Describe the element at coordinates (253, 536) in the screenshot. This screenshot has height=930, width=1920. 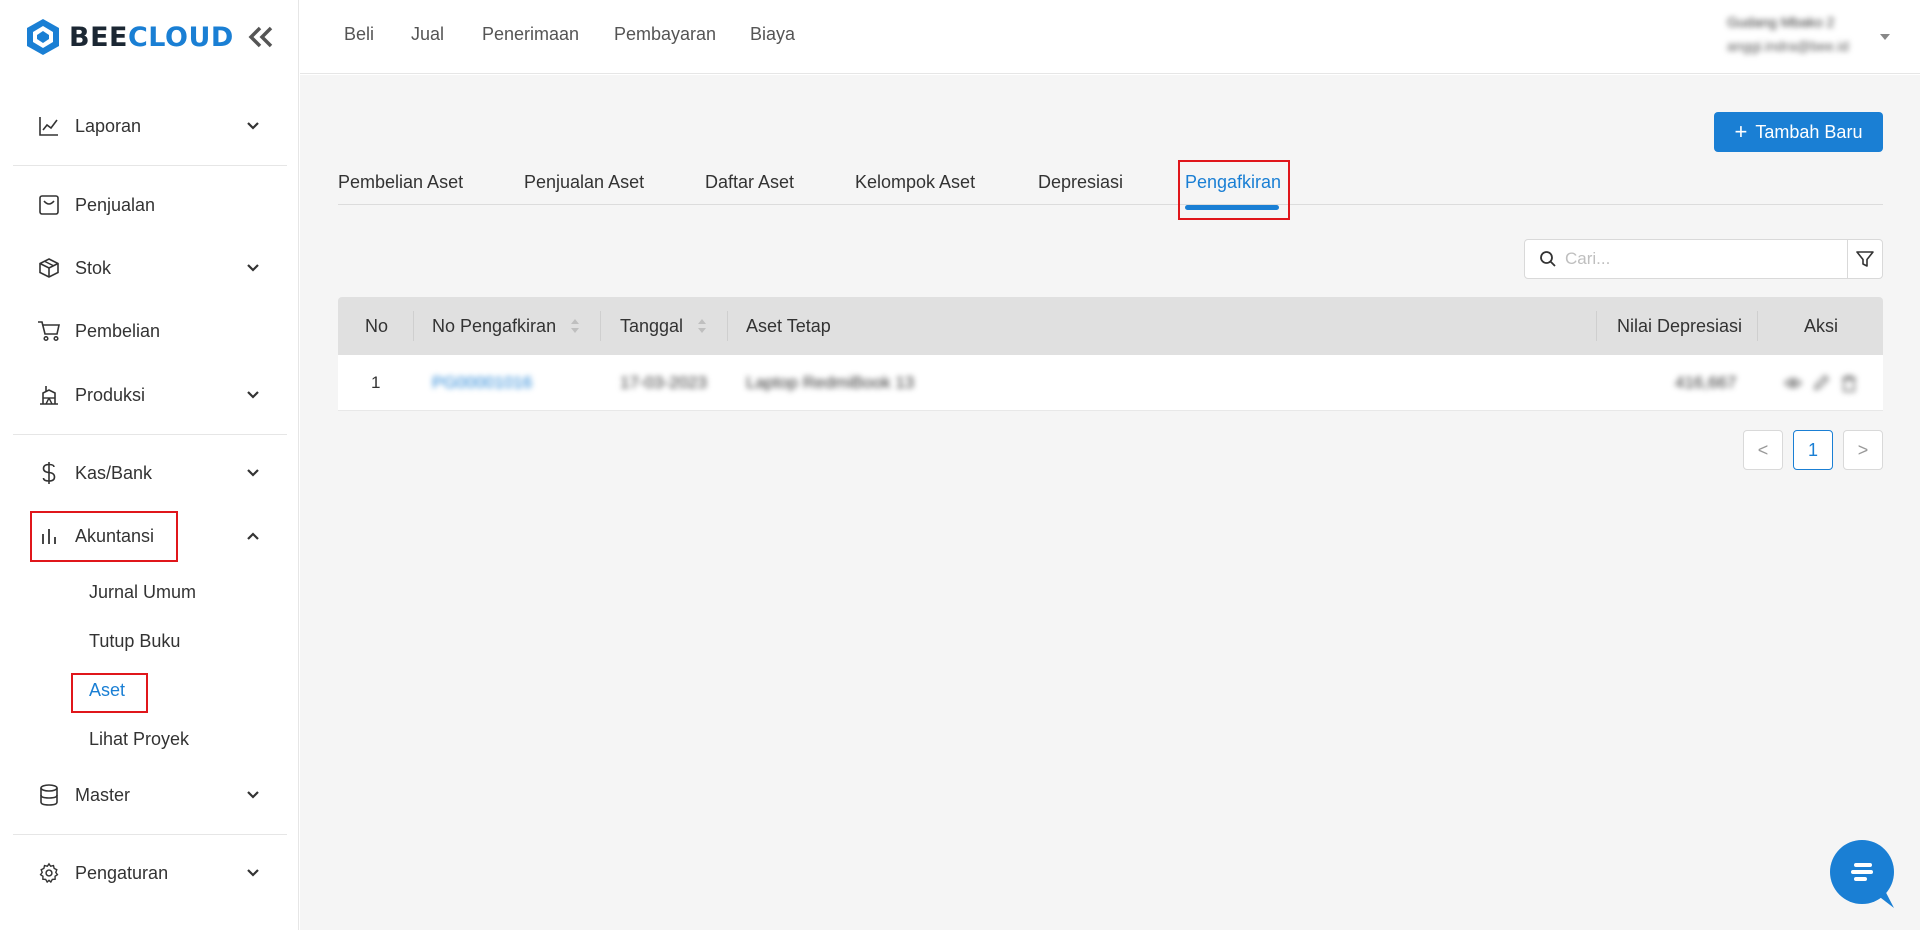
I see `chevron-up-icon` at that location.